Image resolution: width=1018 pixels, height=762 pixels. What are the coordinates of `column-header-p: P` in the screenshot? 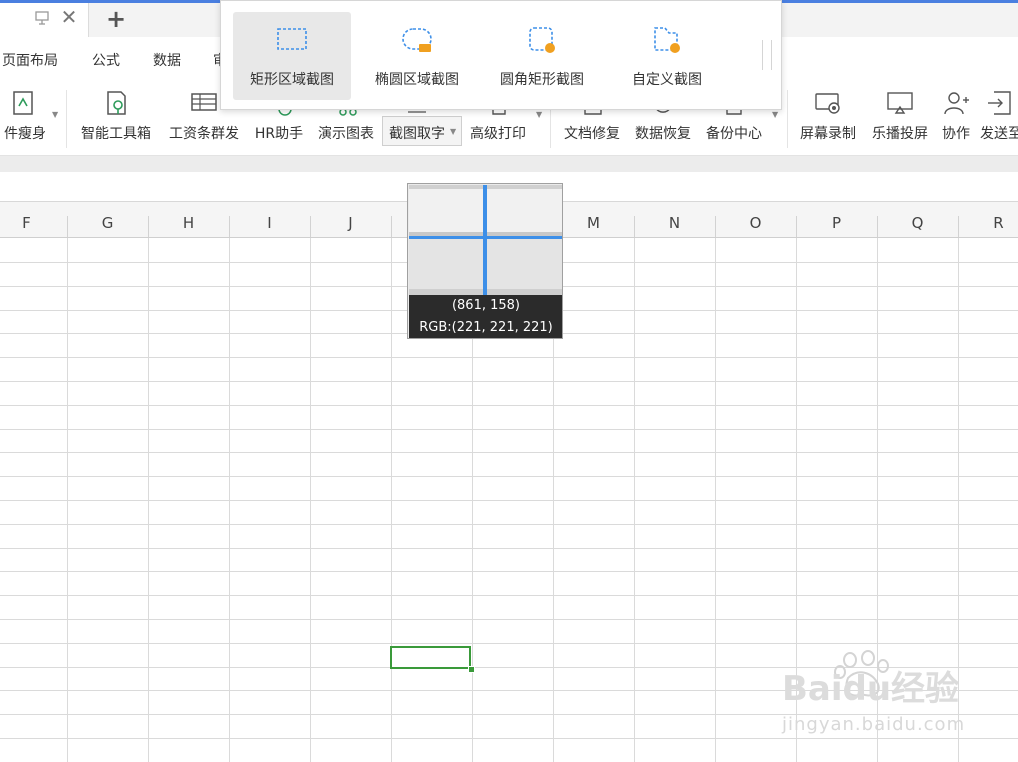 It's located at (837, 223).